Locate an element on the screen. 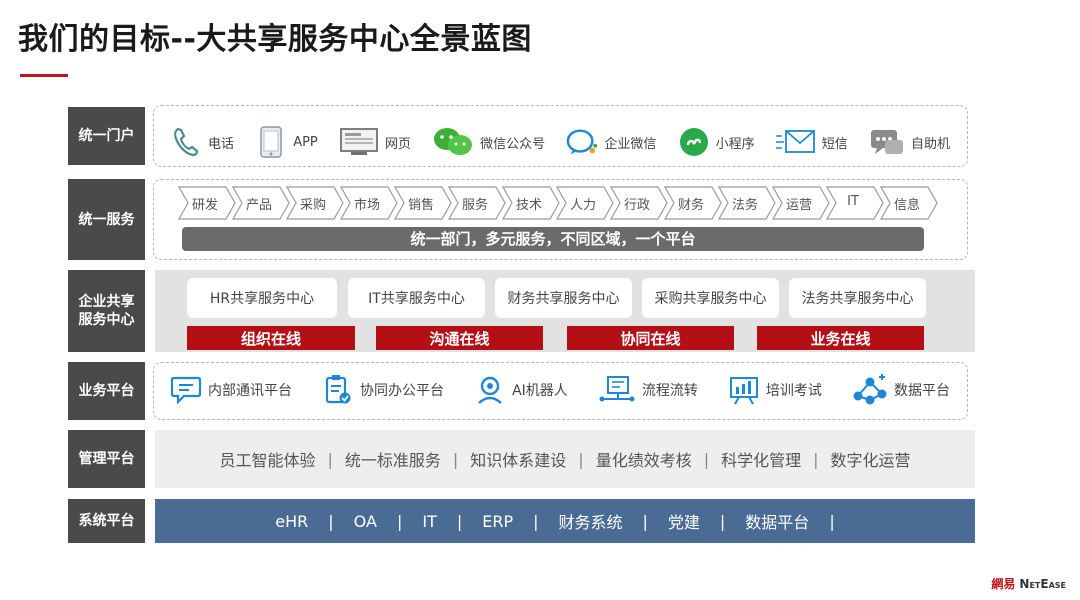 This screenshot has height=600, width=1080. business-item-label: AI机器人 is located at coordinates (540, 391).